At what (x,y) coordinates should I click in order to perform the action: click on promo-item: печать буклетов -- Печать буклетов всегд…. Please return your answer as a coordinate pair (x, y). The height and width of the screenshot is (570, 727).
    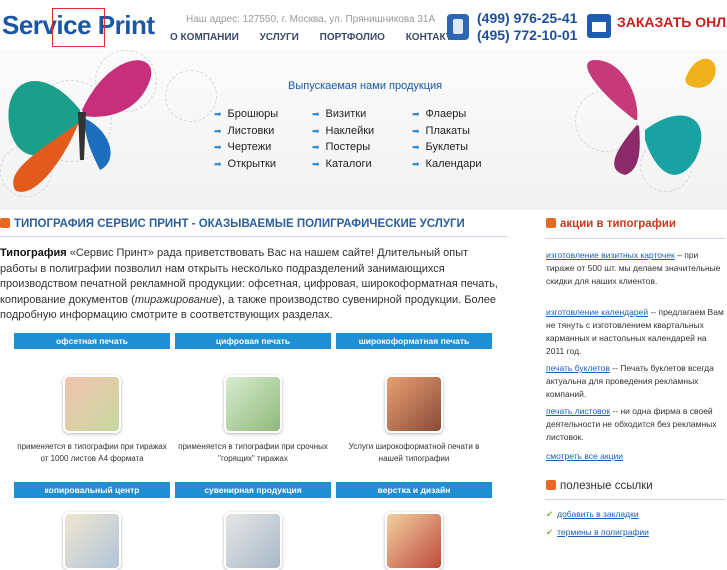
    Looking at the image, I should click on (635, 381).